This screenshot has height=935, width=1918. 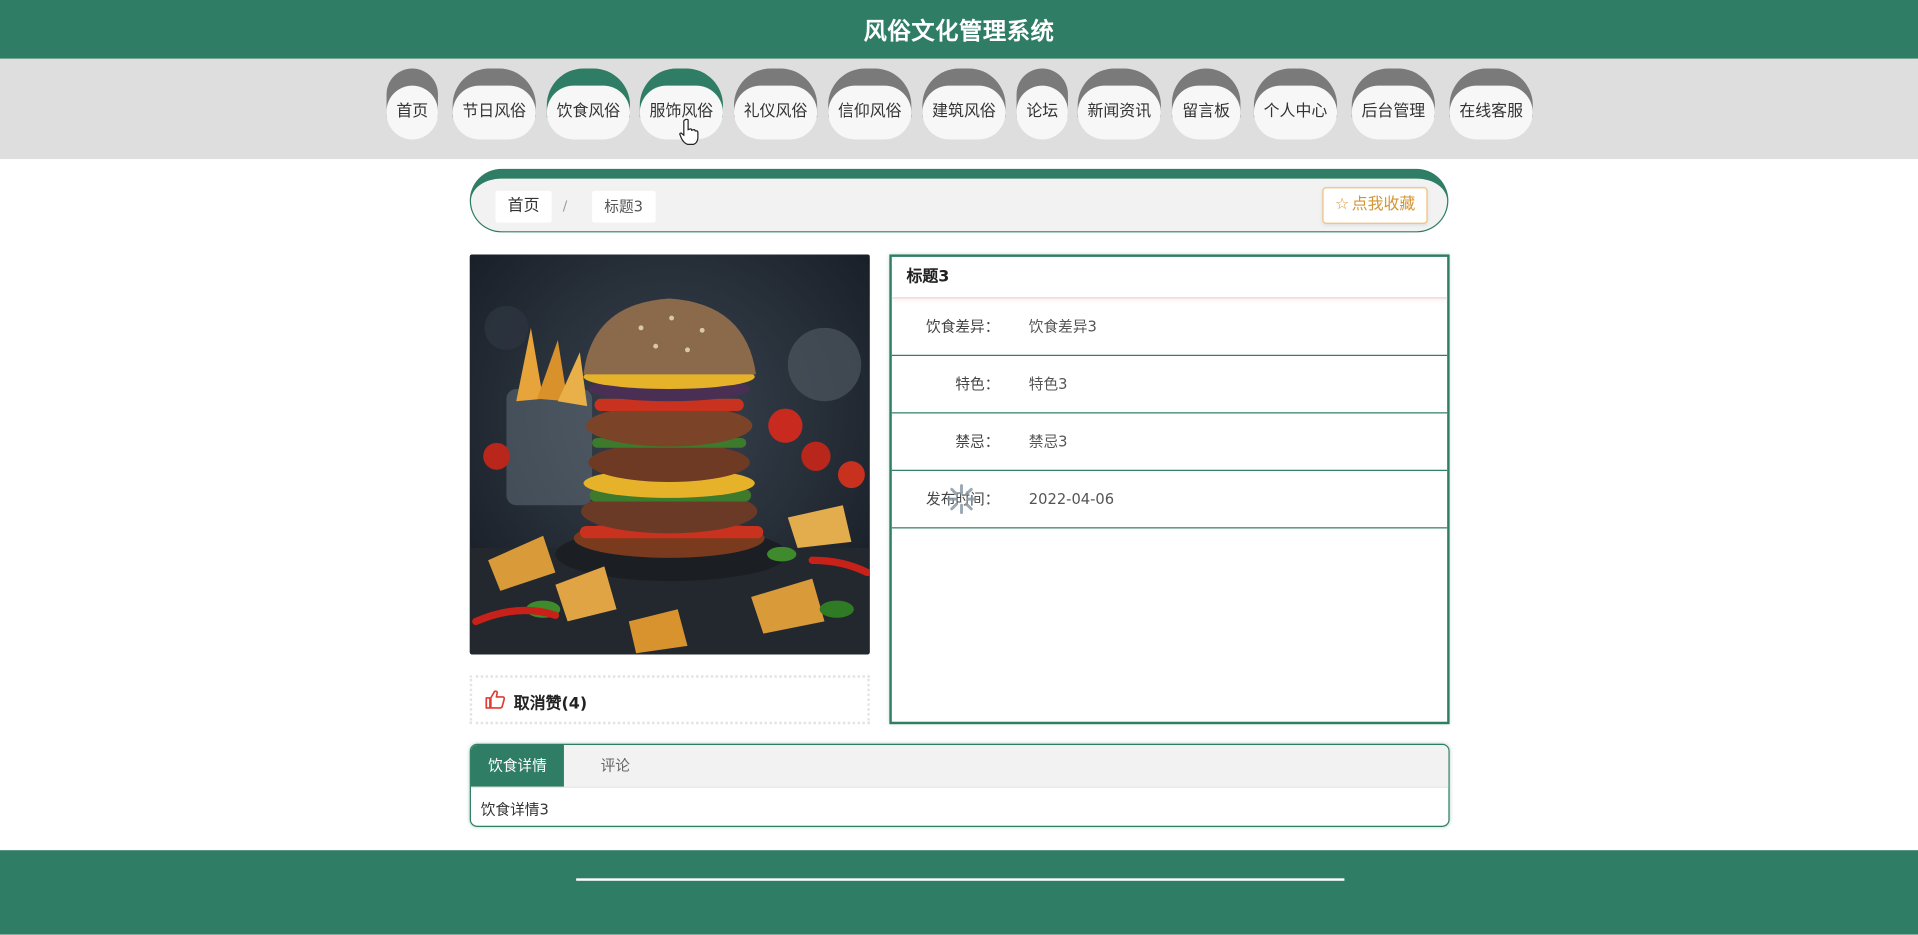 What do you see at coordinates (523, 206) in the screenshot?
I see `breadcrumb-home: 首页` at bounding box center [523, 206].